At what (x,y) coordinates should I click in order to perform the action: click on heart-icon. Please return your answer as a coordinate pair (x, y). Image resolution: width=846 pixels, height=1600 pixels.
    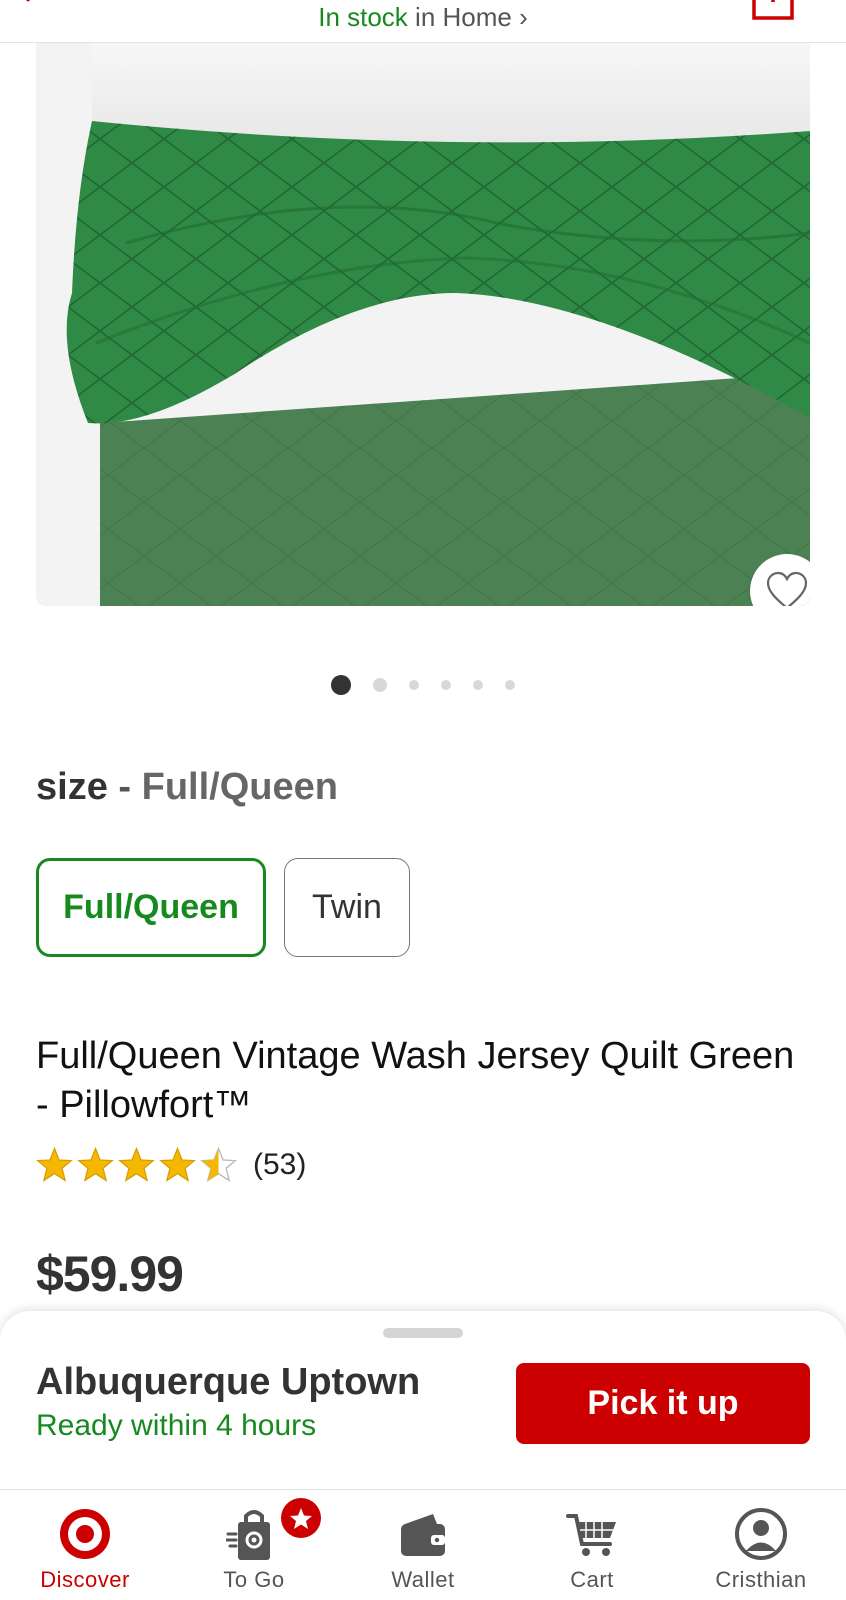
    Looking at the image, I should click on (787, 588).